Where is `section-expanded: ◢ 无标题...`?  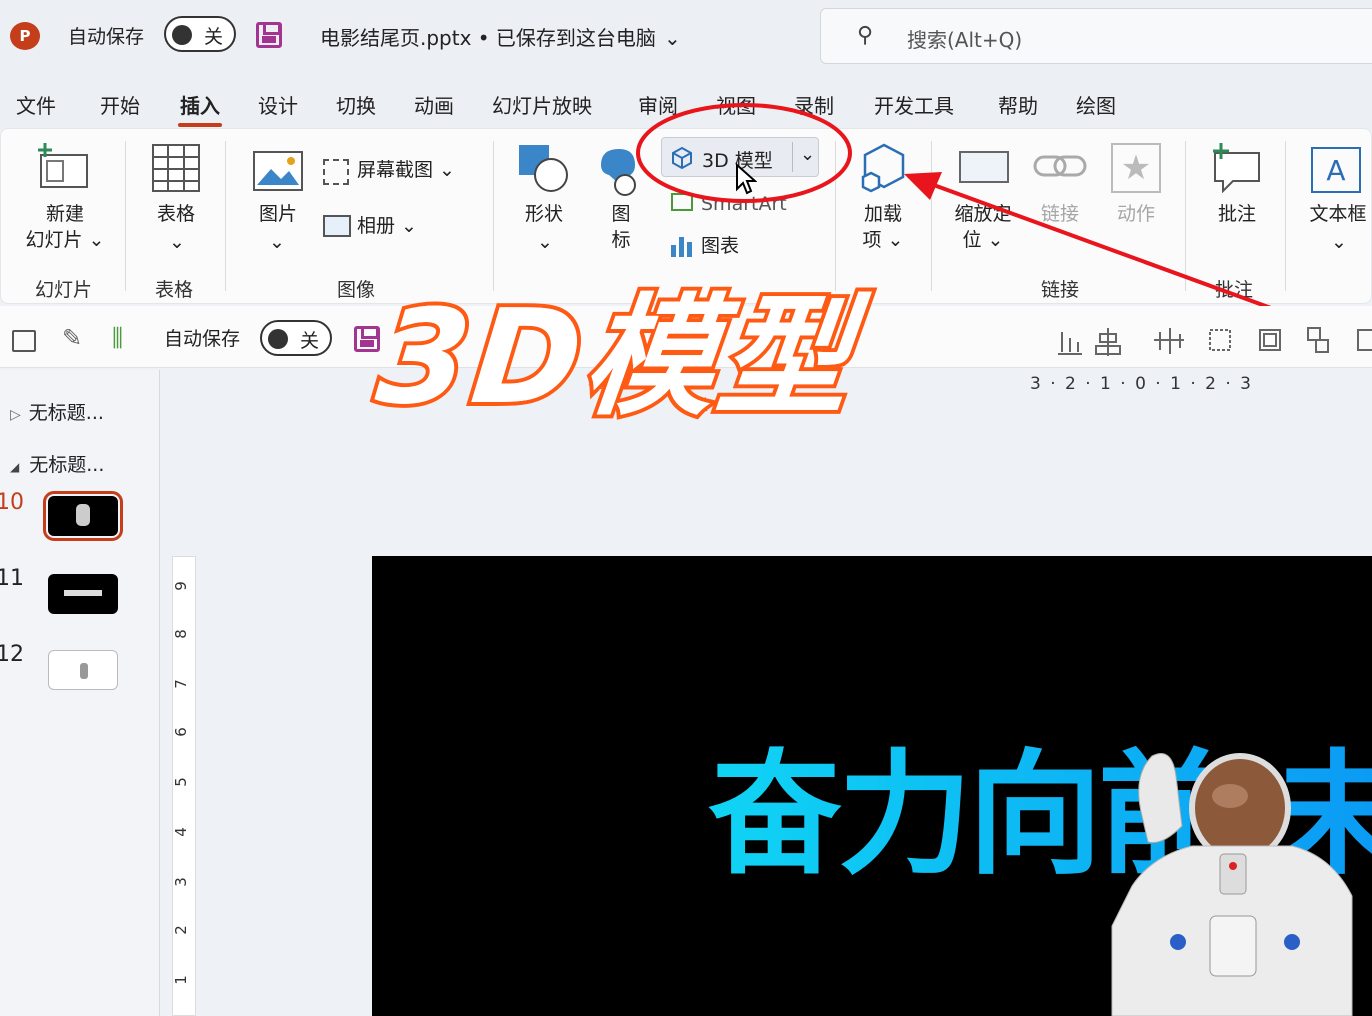 section-expanded: ◢ 无标题... is located at coordinates (57, 463).